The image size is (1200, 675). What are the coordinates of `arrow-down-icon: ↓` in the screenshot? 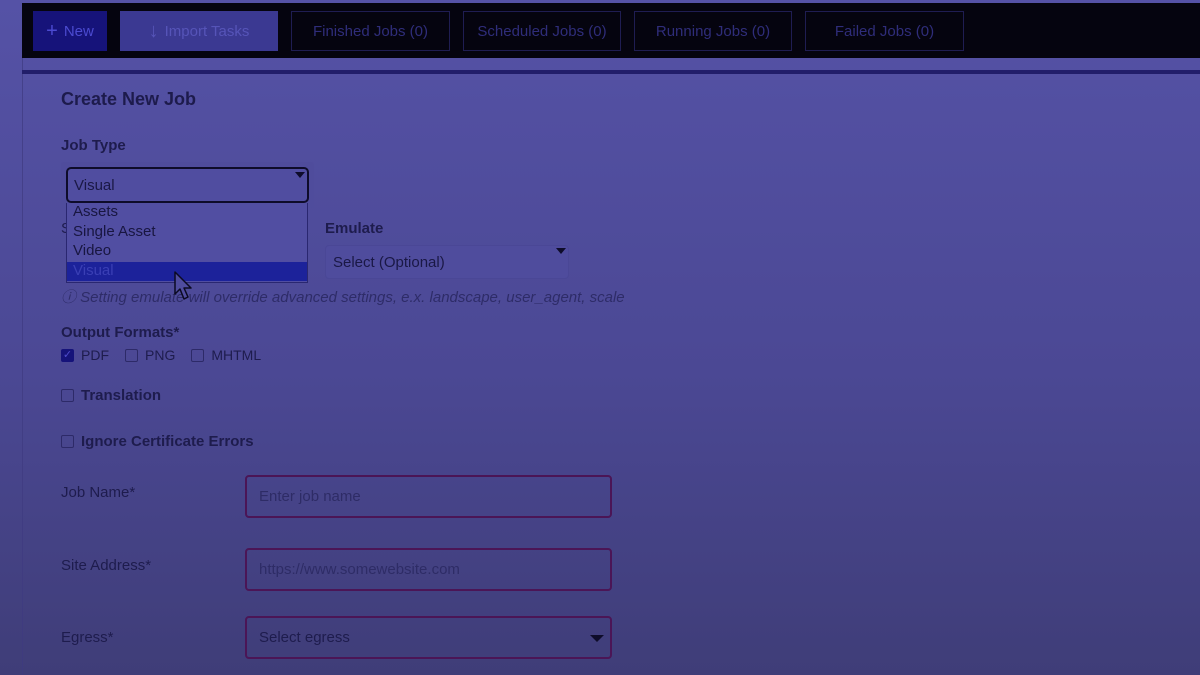 It's located at (153, 31).